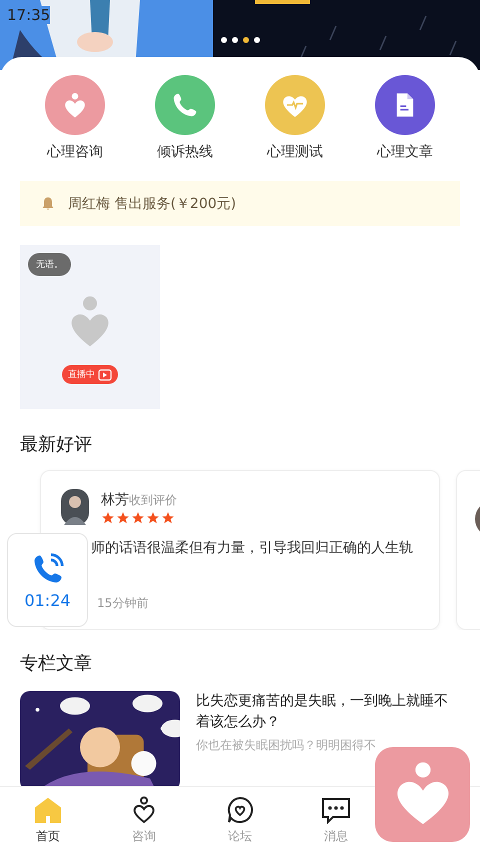 Image resolution: width=480 pixels, height=853 pixels. Describe the element at coordinates (295, 152) in the screenshot. I see `action-label: 心理测试` at that location.